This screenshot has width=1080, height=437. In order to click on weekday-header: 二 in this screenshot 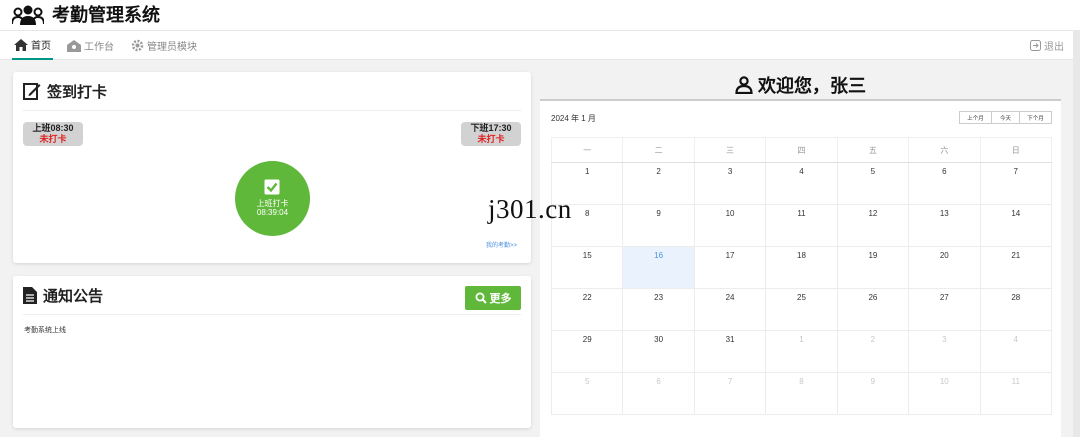, I will do `click(658, 150)`.